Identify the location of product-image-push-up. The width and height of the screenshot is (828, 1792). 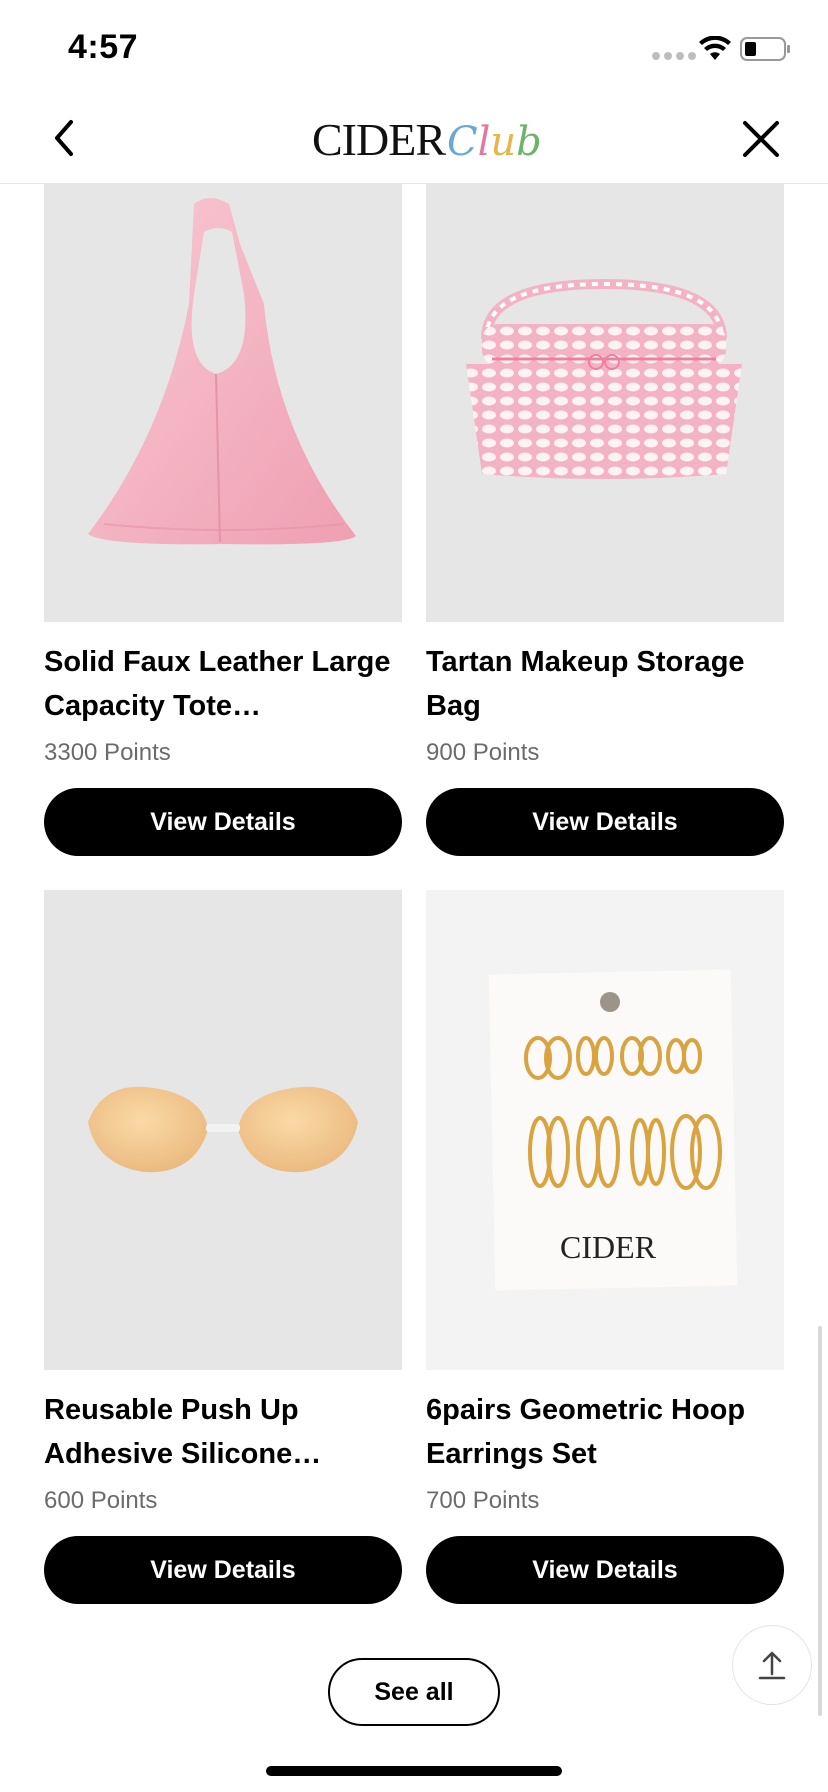
(223, 1130).